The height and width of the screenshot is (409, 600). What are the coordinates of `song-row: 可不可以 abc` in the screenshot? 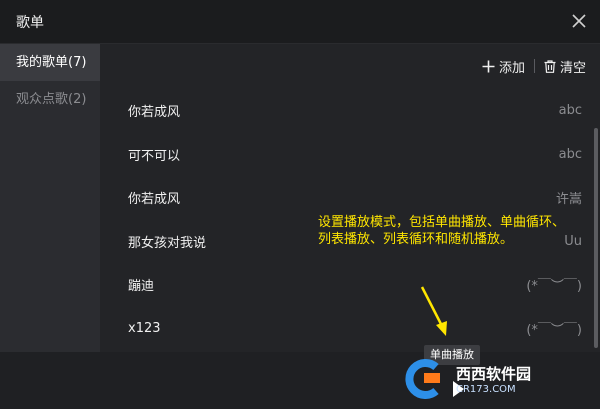 It's located at (347, 155).